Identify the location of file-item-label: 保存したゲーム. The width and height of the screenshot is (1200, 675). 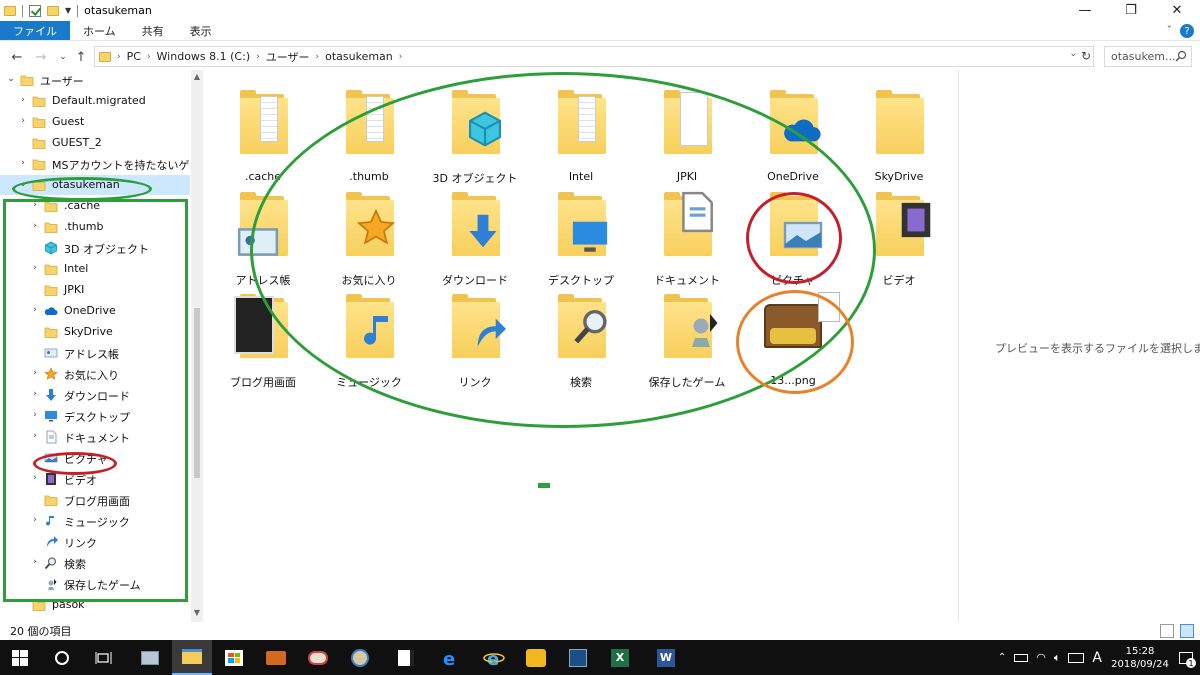
(687, 382).